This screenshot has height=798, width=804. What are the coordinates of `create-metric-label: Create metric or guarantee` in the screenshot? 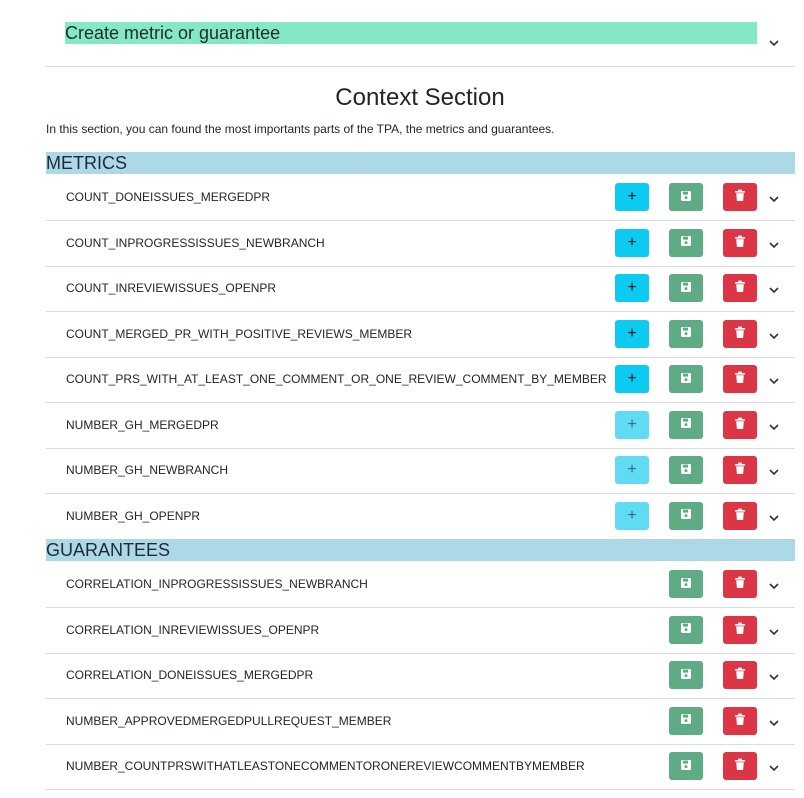 It's located at (173, 33).